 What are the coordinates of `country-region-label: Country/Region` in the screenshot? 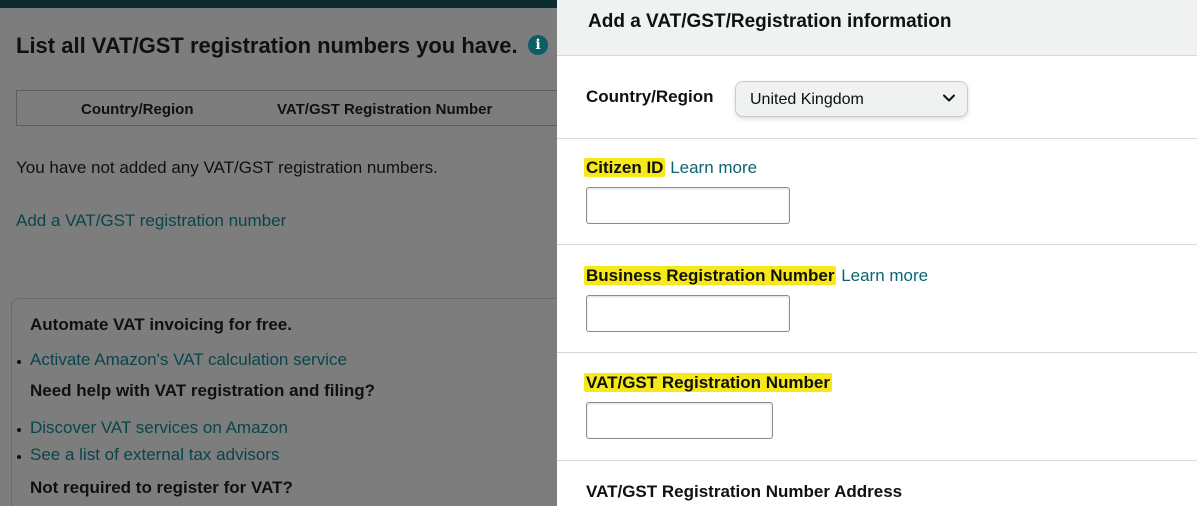 It's located at (650, 96).